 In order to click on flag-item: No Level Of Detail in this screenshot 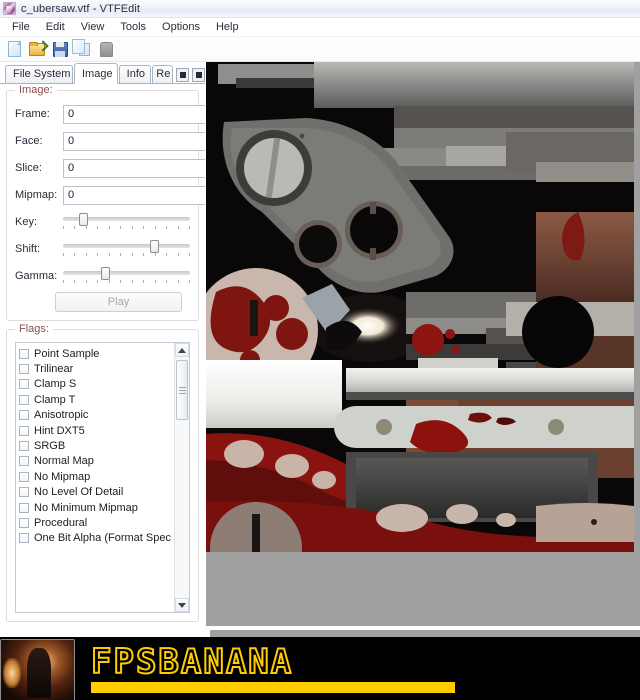, I will do `click(96, 492)`.